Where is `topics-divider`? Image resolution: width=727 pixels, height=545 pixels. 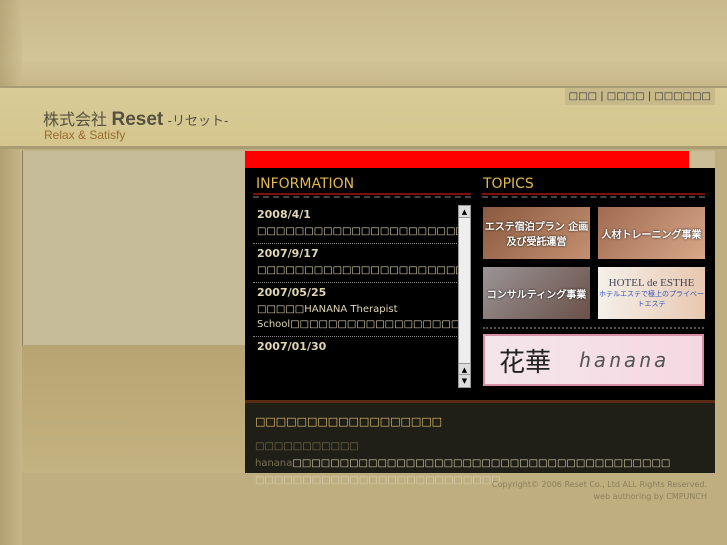
topics-divider is located at coordinates (593, 328).